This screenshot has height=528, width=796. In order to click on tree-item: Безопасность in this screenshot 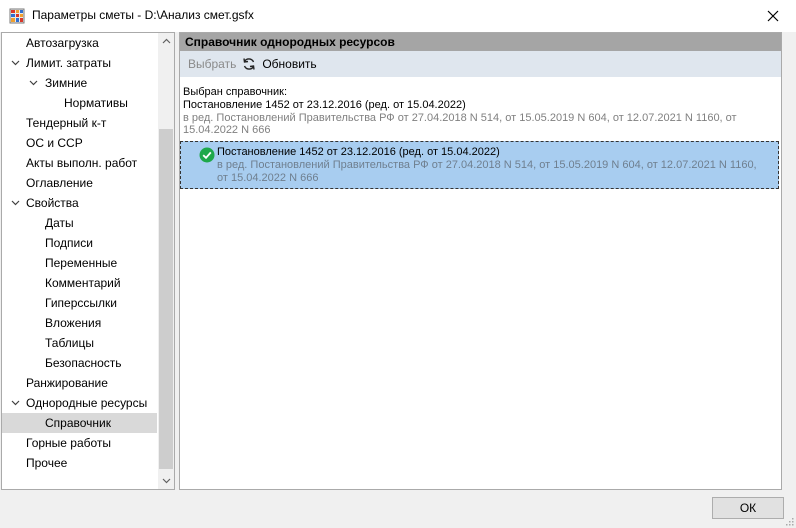, I will do `click(79, 363)`.